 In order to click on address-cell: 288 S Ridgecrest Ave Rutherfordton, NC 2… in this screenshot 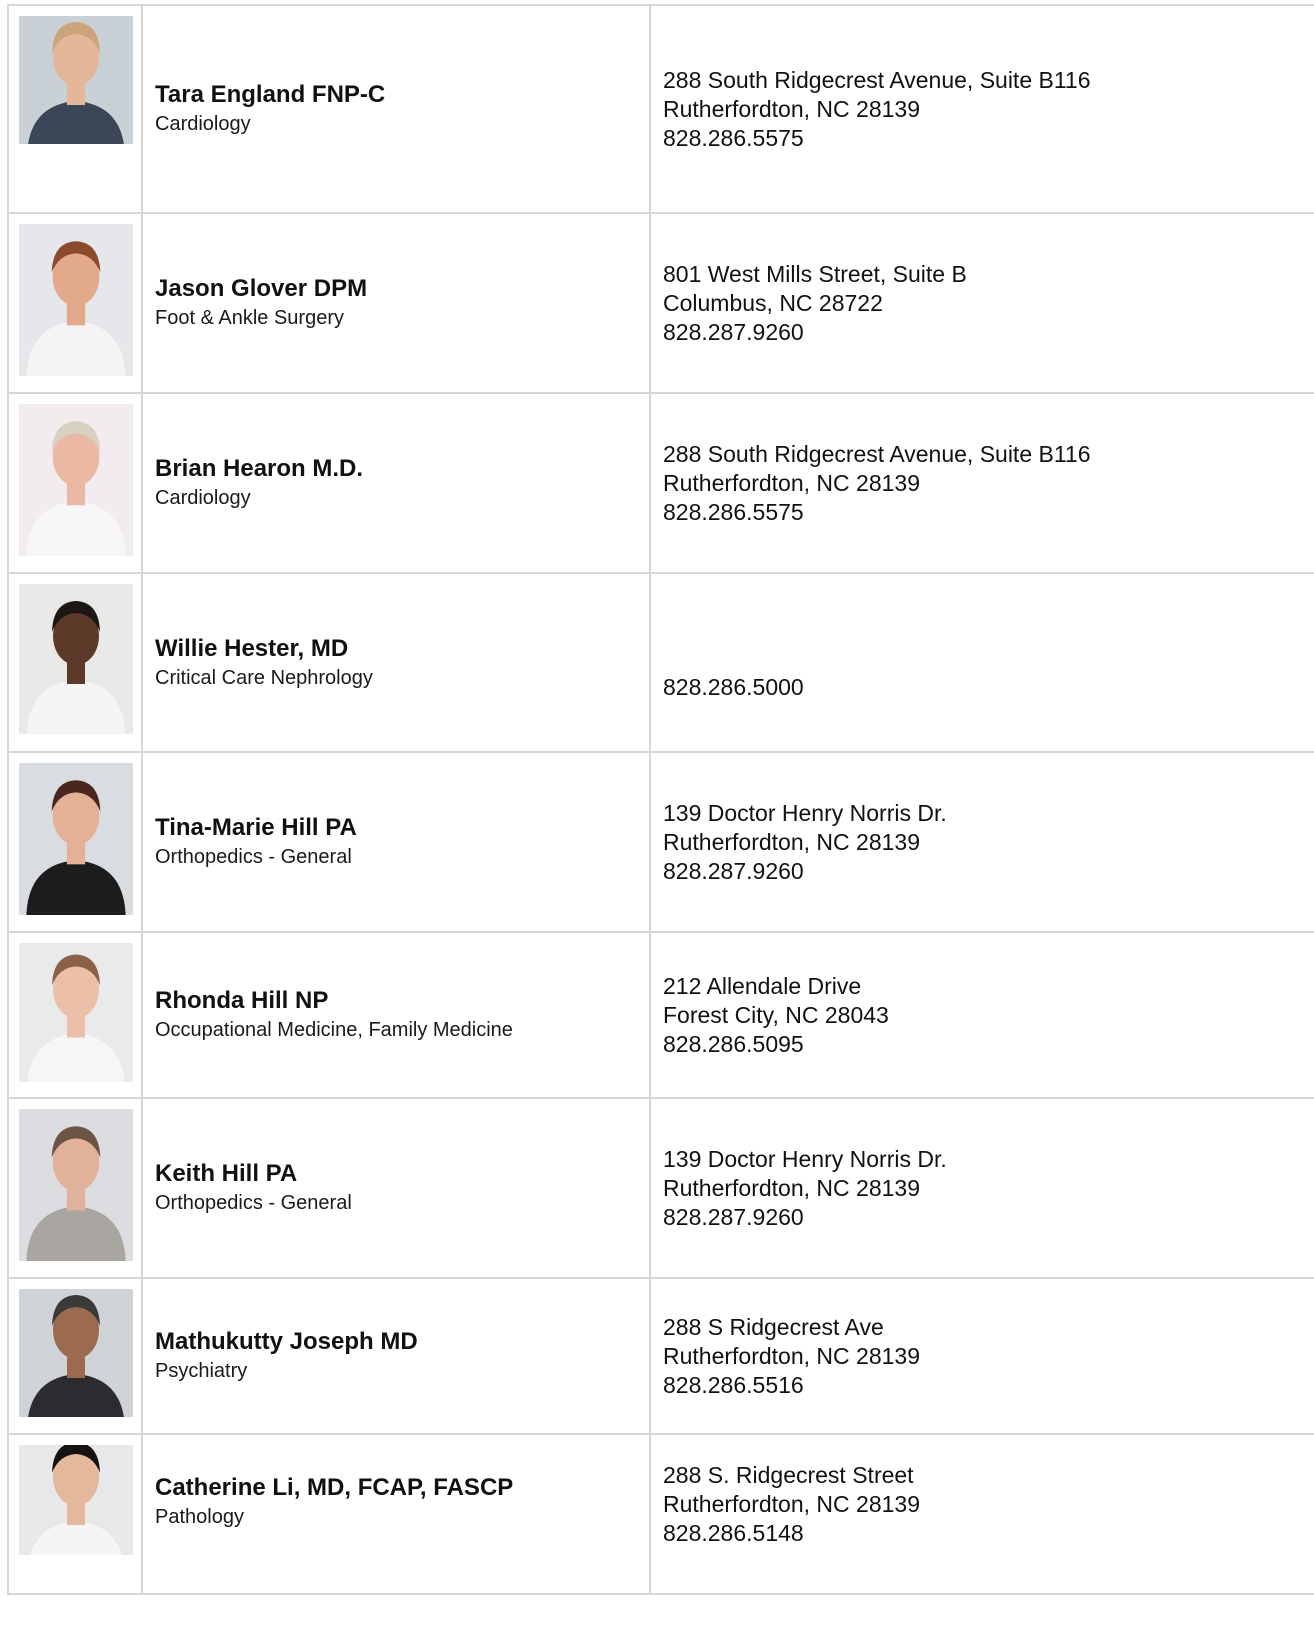, I will do `click(982, 1356)`.